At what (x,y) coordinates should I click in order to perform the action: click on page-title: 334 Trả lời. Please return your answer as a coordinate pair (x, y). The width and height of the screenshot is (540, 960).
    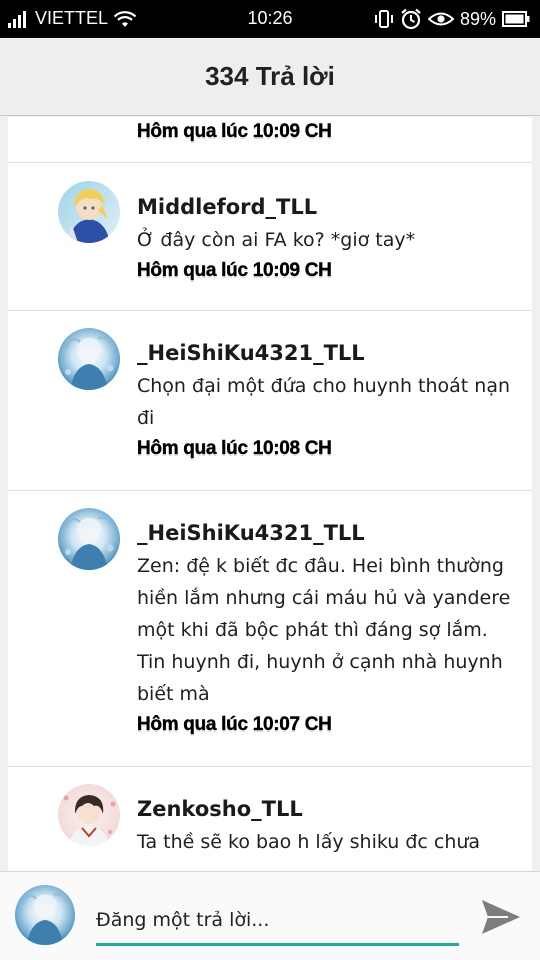
    Looking at the image, I should click on (270, 76).